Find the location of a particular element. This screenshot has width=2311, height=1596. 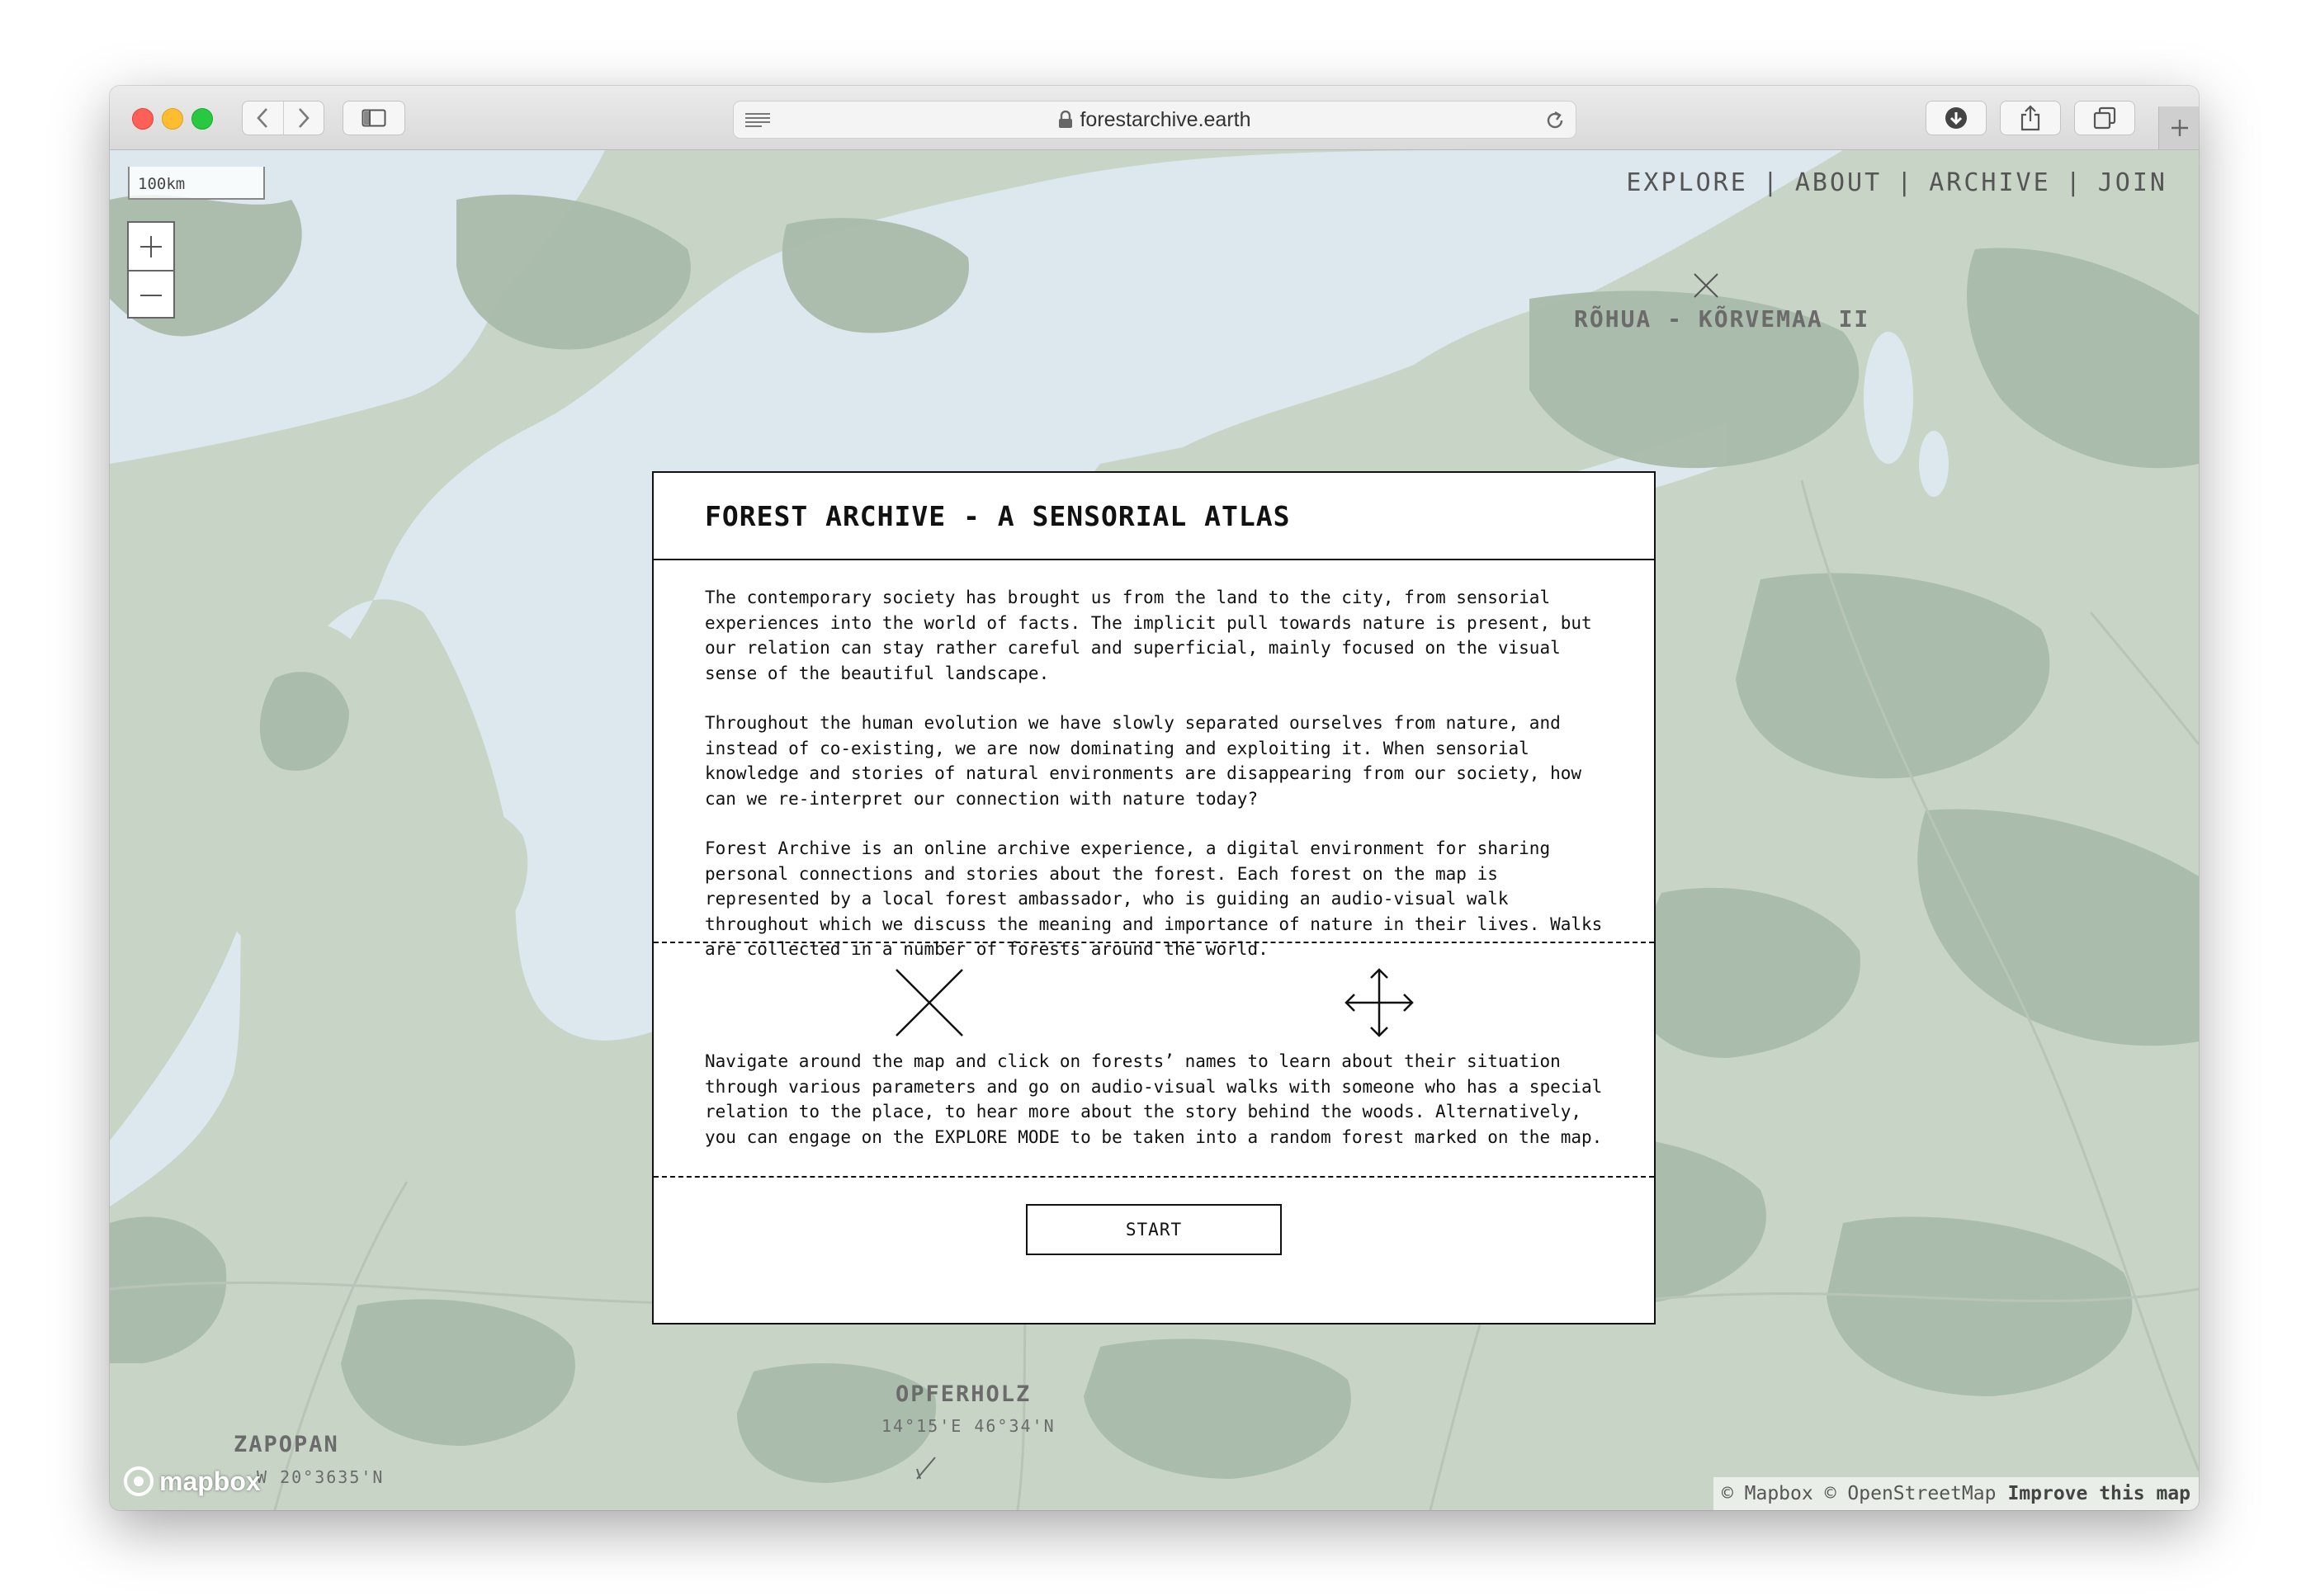

reload-icon is located at coordinates (1555, 120).